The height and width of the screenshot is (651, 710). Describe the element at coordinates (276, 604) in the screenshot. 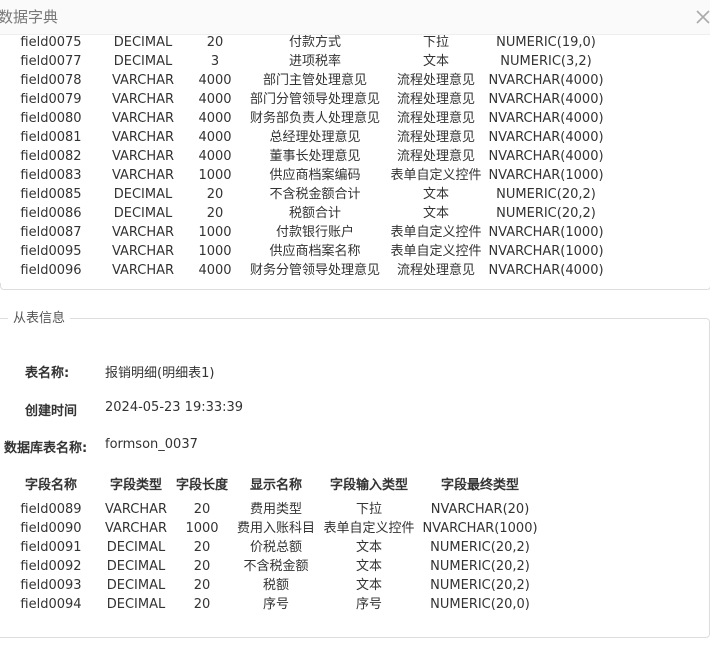

I see `display-name-cell: 序号` at that location.